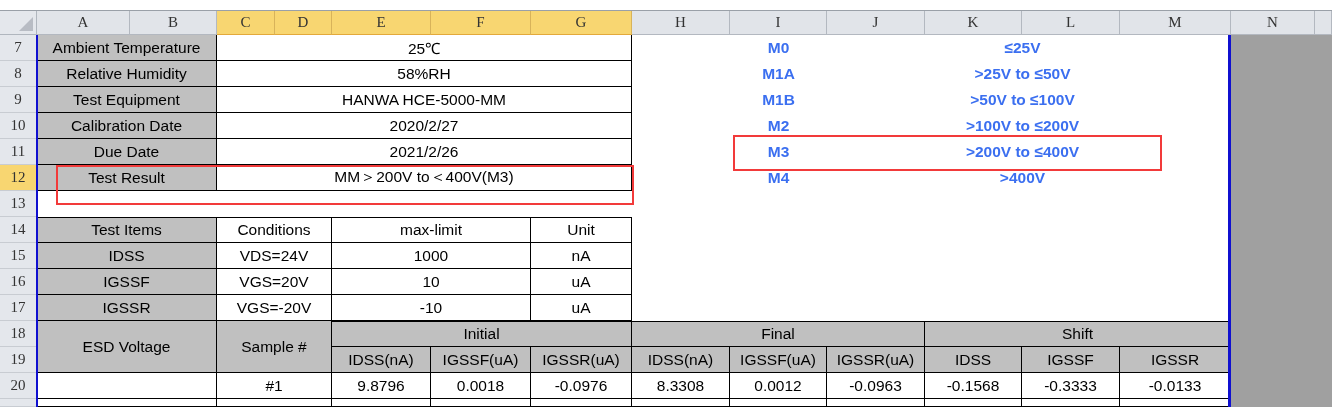  What do you see at coordinates (778, 74) in the screenshot?
I see `voltage-class: M1A` at bounding box center [778, 74].